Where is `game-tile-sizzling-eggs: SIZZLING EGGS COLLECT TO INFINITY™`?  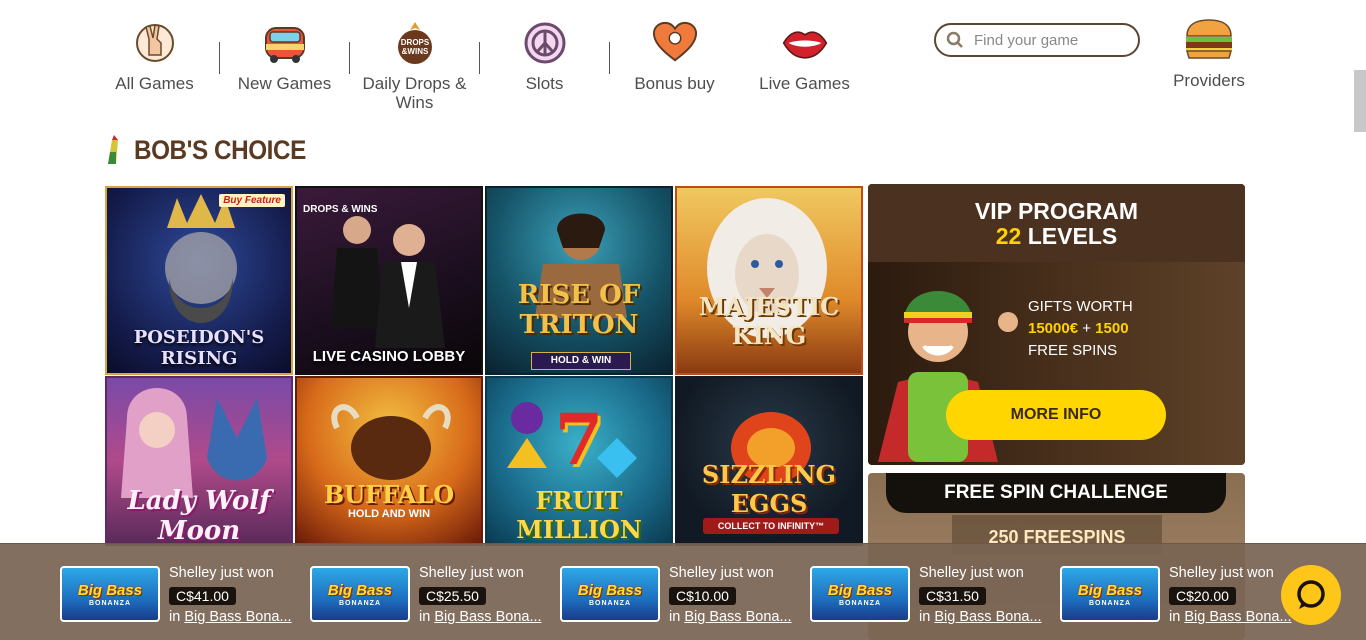
game-tile-sizzling-eggs: SIZZLING EGGS COLLECT TO INFINITY™ is located at coordinates (769, 461).